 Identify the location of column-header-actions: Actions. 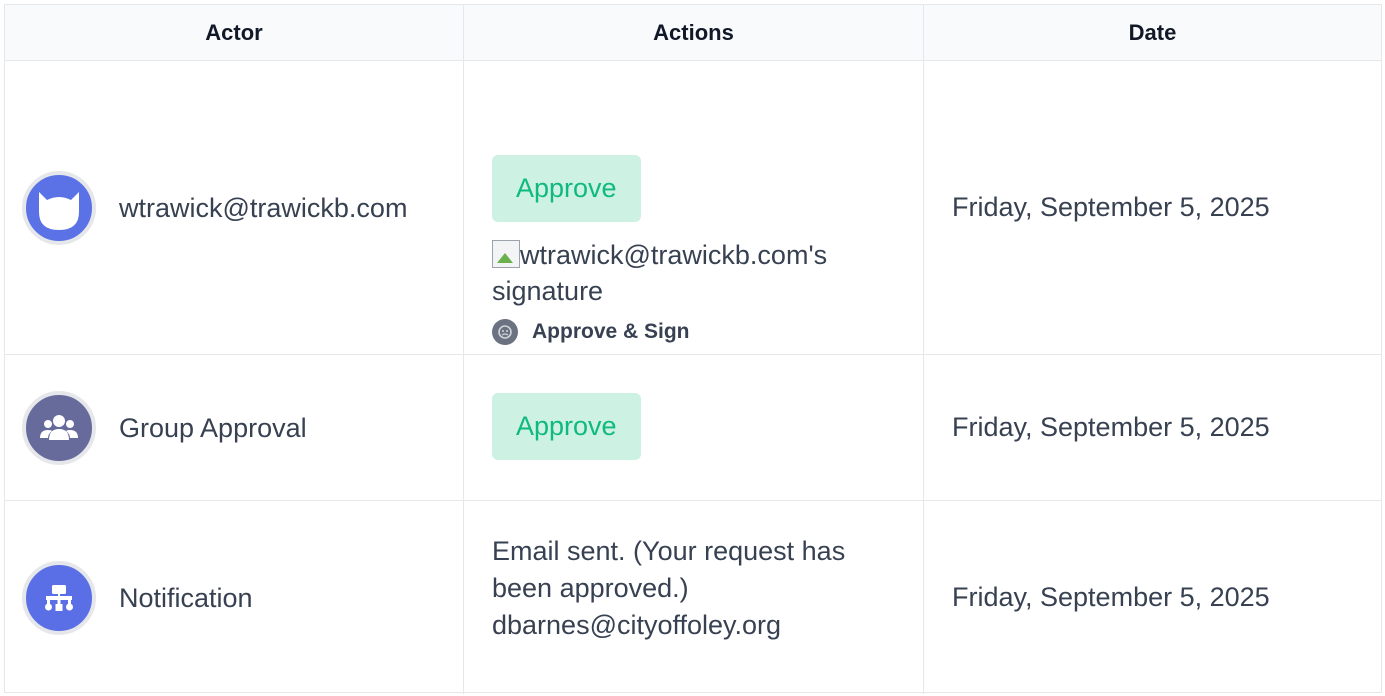
(694, 32).